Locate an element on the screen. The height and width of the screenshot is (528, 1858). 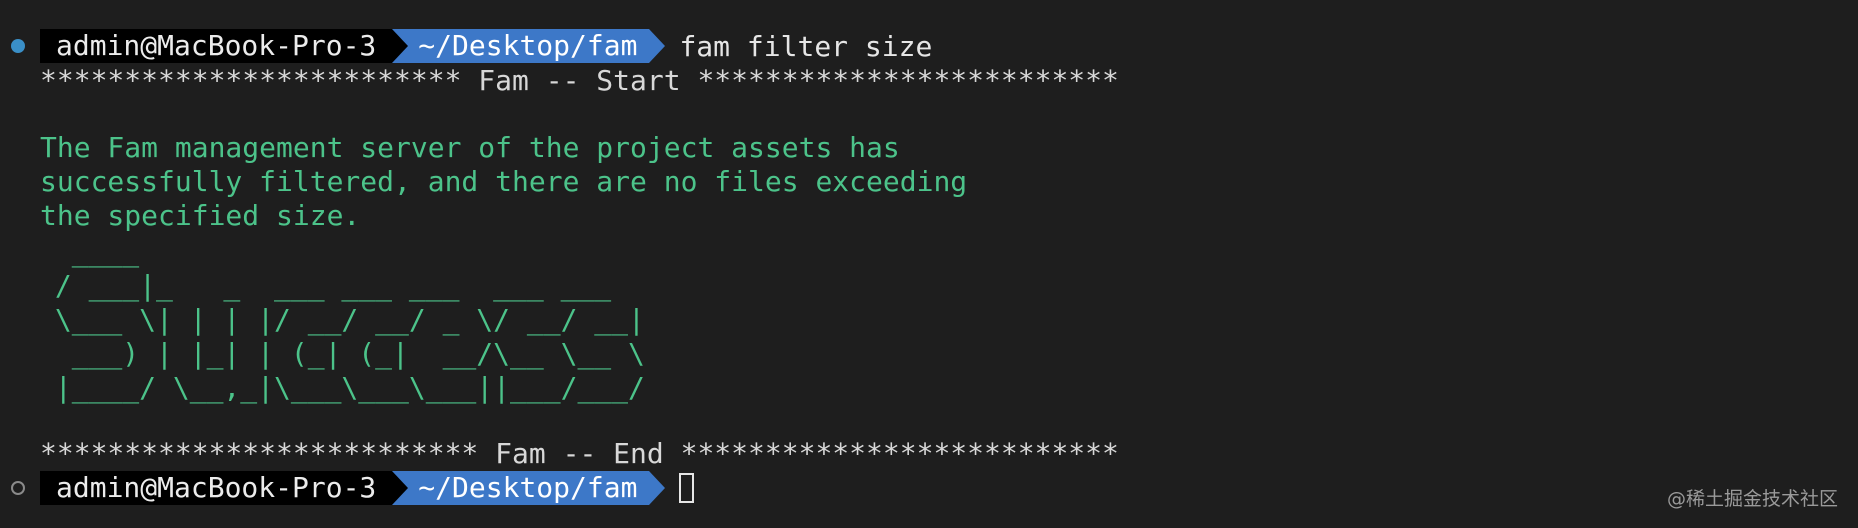
ascii-art-line-5: |____/ \__,_|\___\___\___||___/___/ is located at coordinates (341, 387).